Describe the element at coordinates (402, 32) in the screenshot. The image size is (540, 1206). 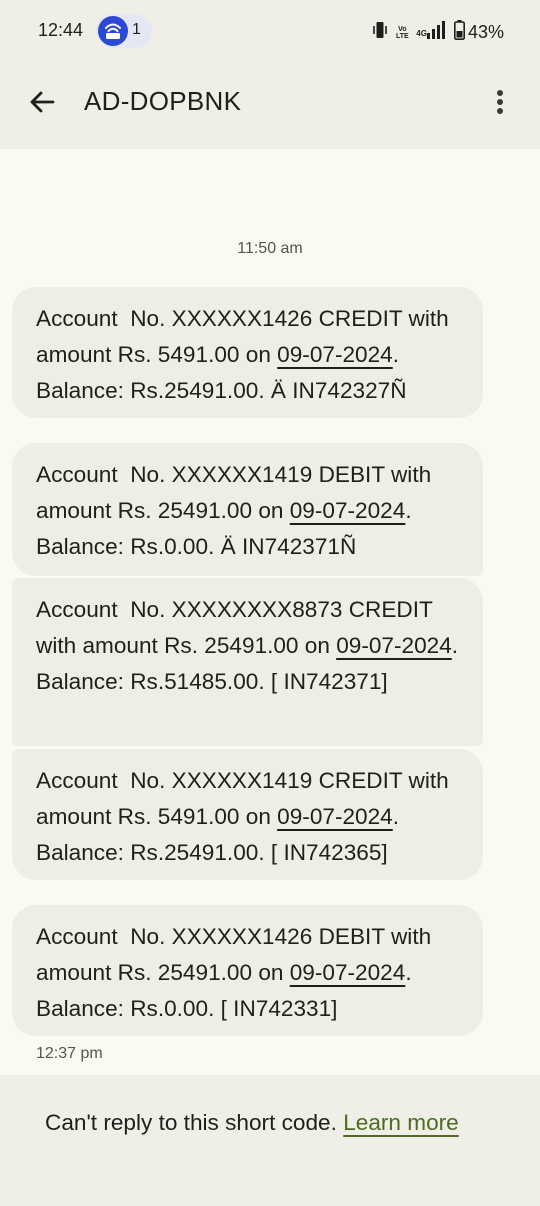
I see `volte-label: Vo LTE` at that location.